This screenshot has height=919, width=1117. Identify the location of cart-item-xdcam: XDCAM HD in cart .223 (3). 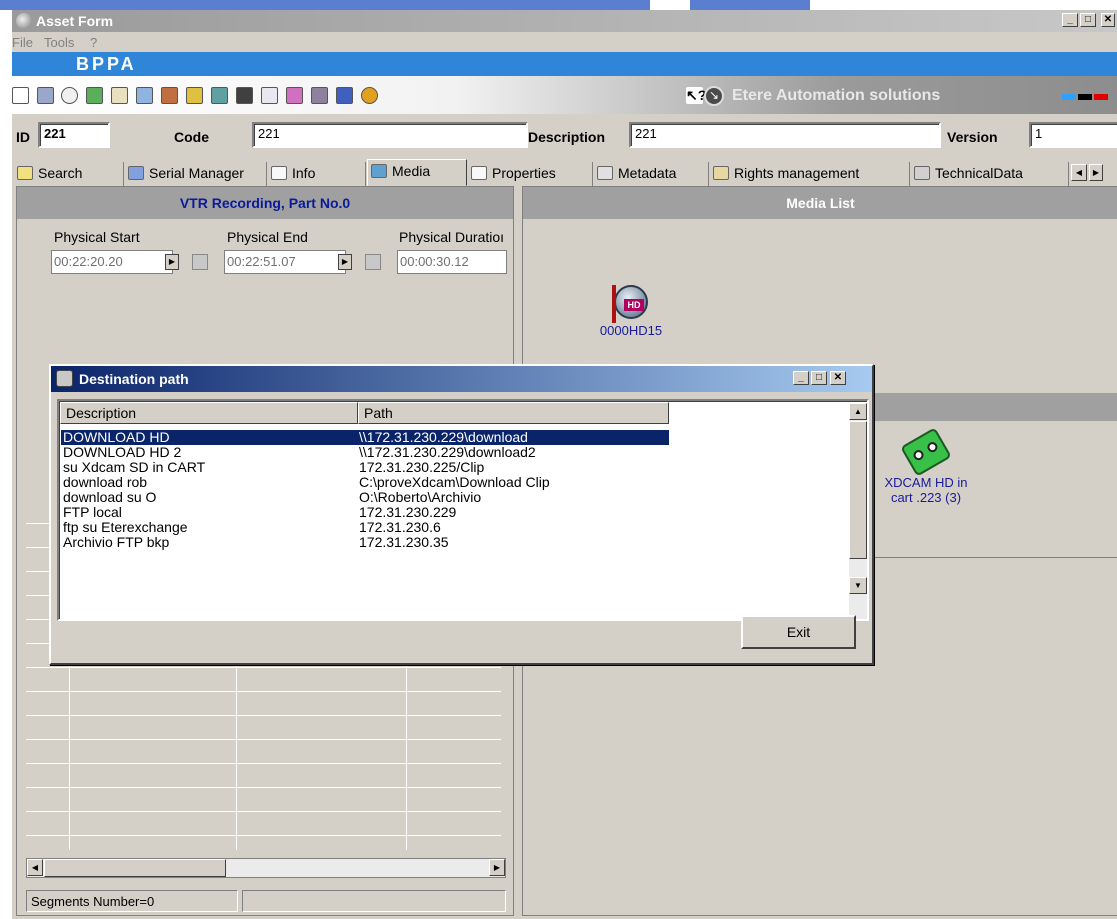
(926, 466).